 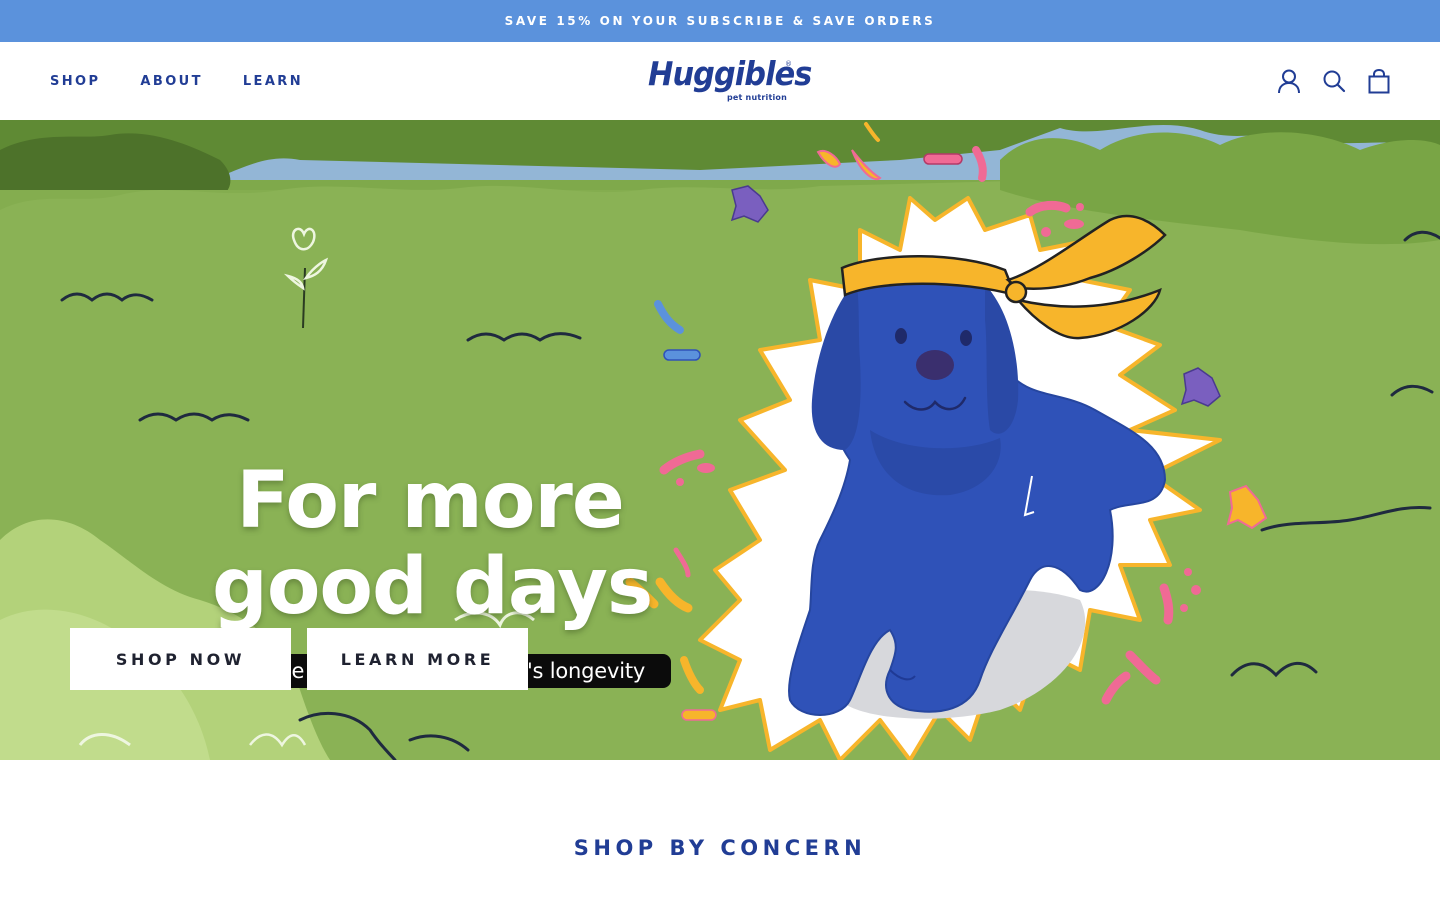 I want to click on cart-icon, so click(x=1379, y=81).